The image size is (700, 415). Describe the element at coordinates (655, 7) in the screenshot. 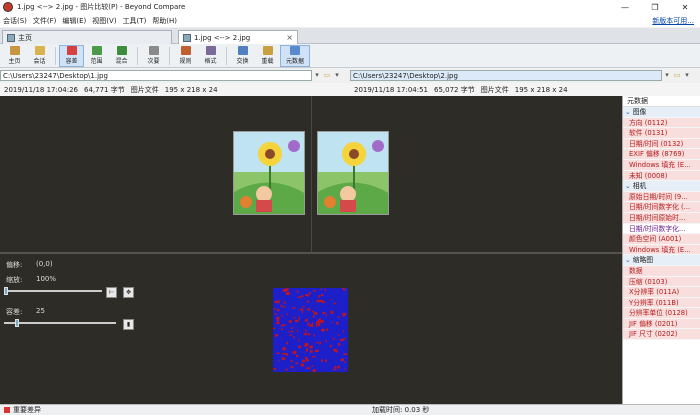

I see `maximize-button: ❐` at that location.